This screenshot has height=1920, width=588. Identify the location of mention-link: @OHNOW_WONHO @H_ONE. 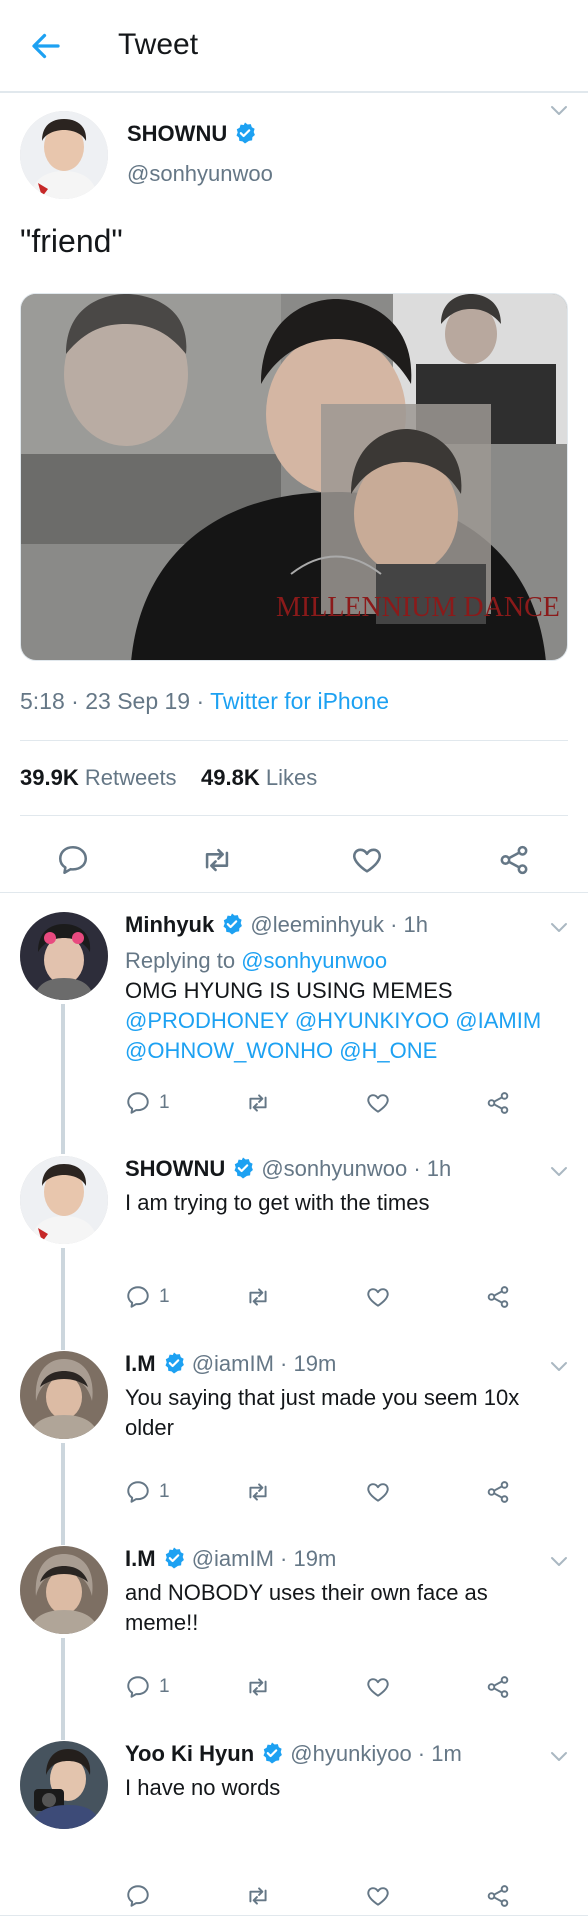
(345, 1051).